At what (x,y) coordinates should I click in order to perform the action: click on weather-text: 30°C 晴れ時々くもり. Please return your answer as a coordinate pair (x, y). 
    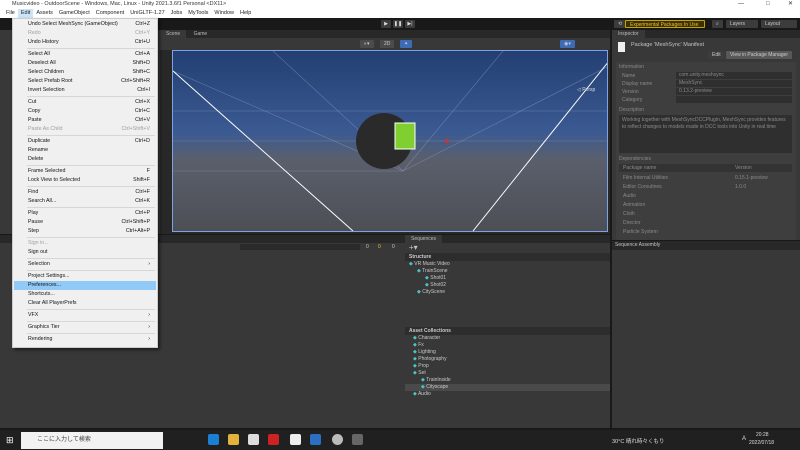
    Looking at the image, I should click on (638, 441).